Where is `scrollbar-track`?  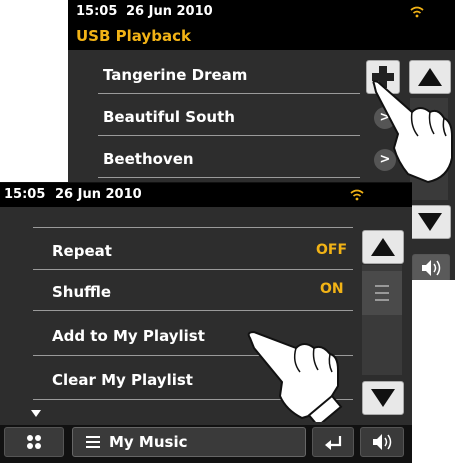 scrollbar-track is located at coordinates (382, 320).